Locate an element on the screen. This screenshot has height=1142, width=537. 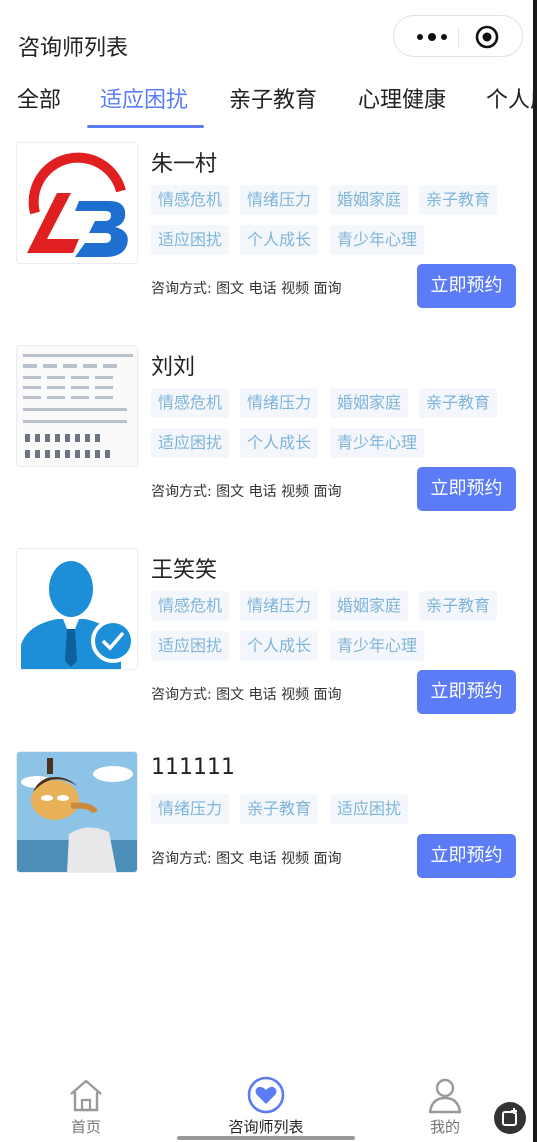
tab-mental-health: 心理健康 is located at coordinates (402, 98).